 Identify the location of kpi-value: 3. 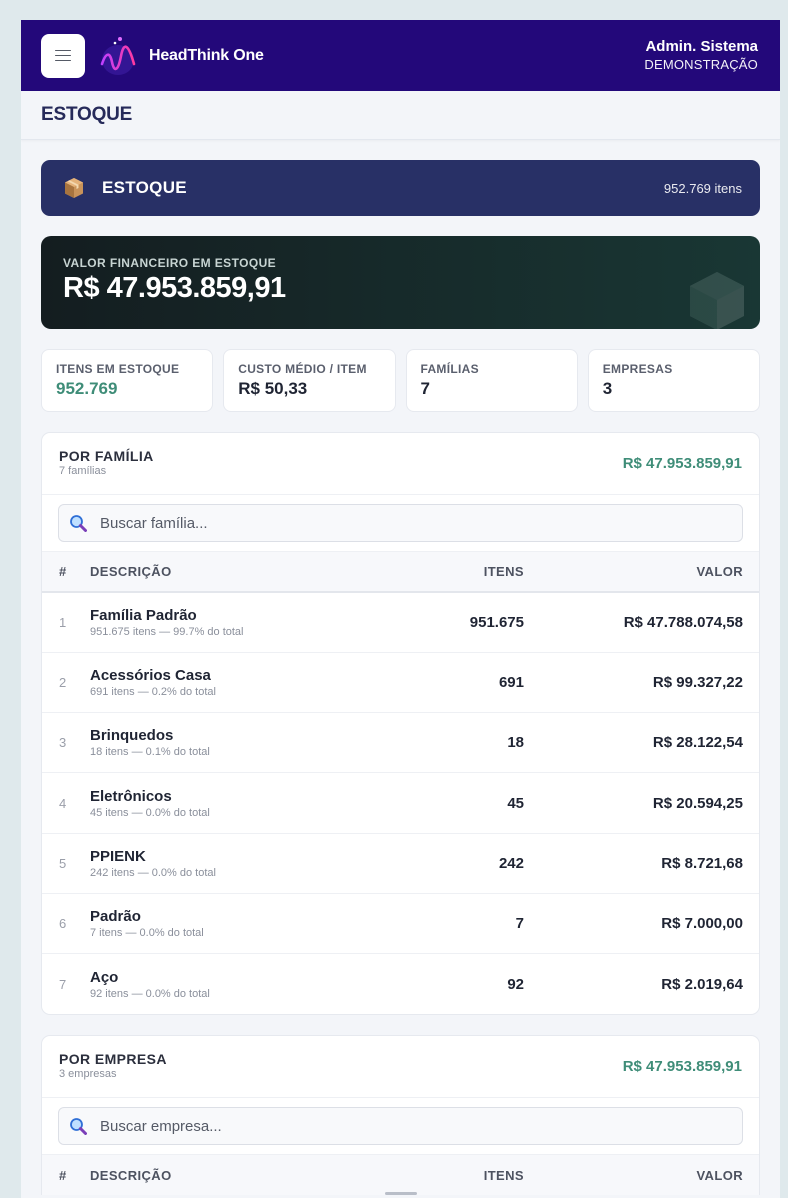
(607, 388).